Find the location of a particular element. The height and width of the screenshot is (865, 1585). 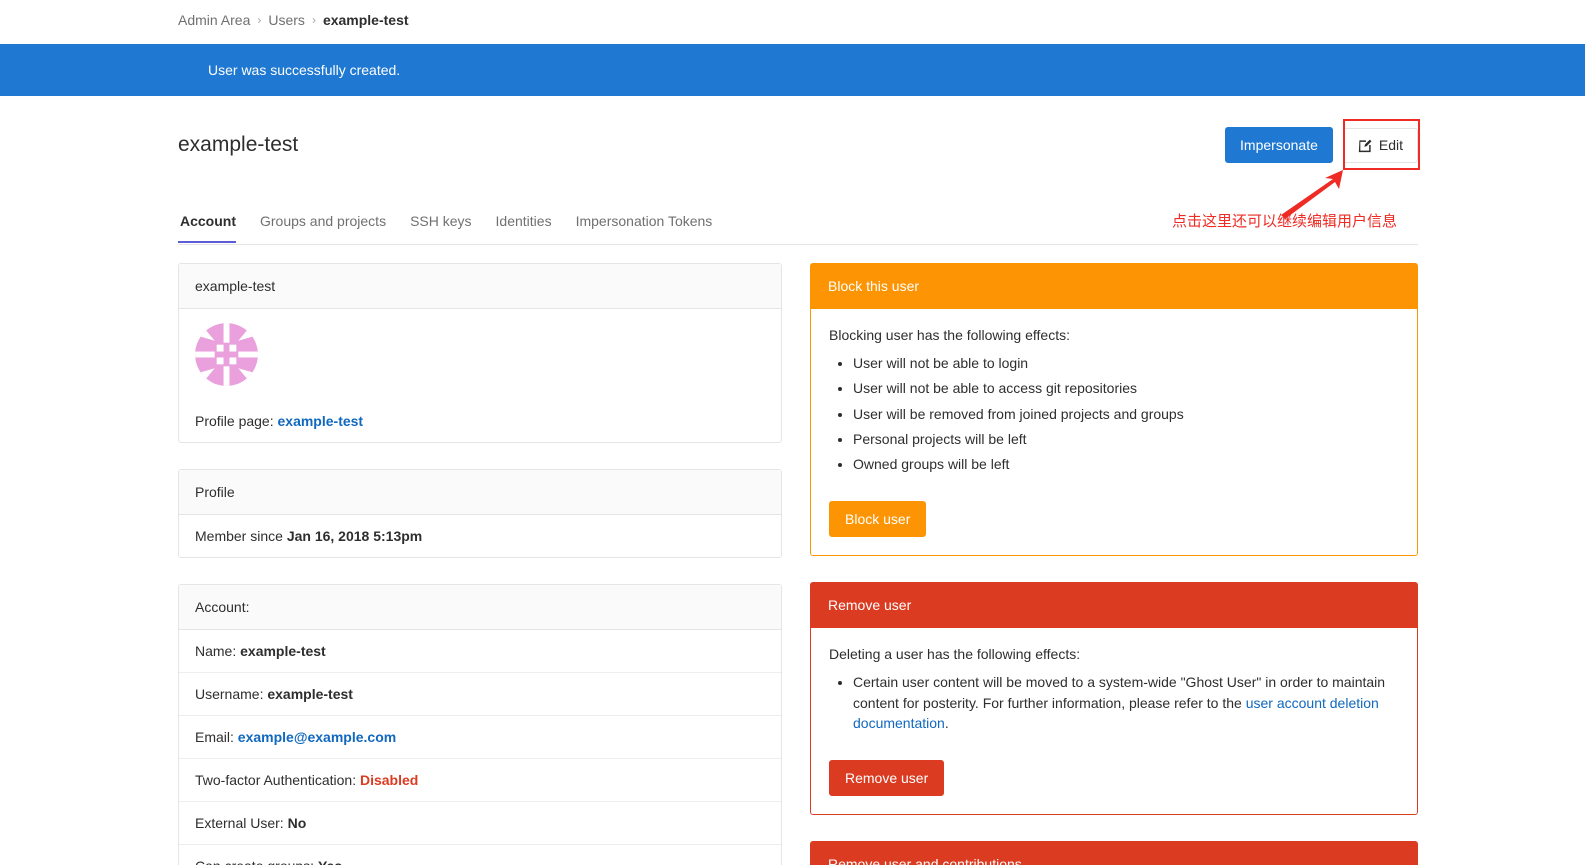

account-row-two-factor: Two-factor Authentication: Disabled is located at coordinates (480, 780).